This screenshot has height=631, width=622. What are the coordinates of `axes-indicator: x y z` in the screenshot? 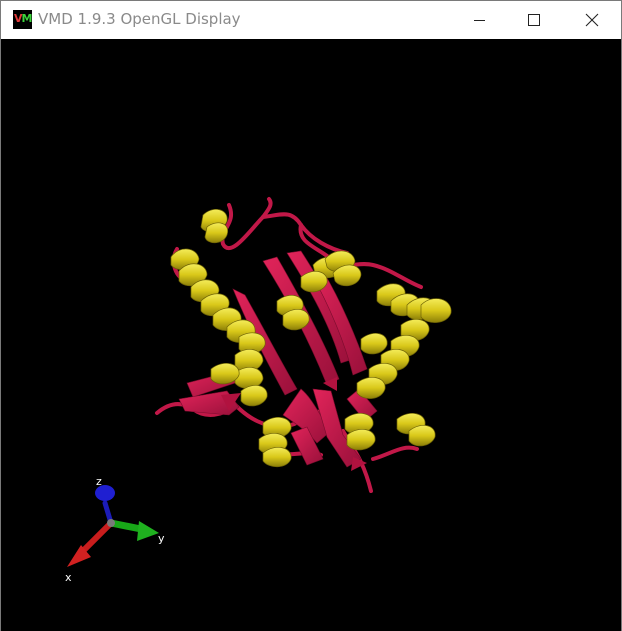 It's located at (115, 529).